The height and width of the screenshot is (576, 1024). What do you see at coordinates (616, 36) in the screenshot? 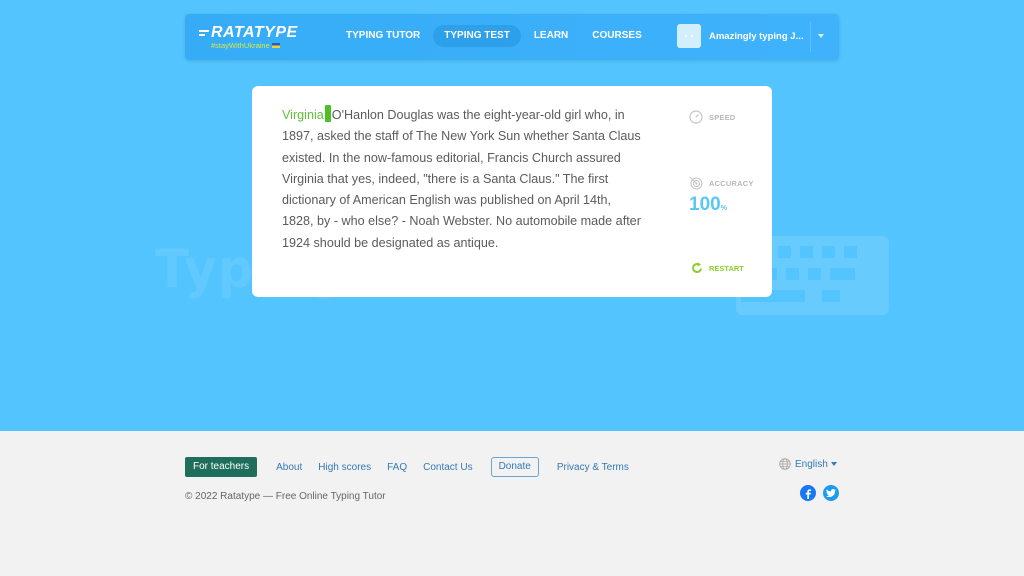
I see `nav-courses: COURSES` at bounding box center [616, 36].